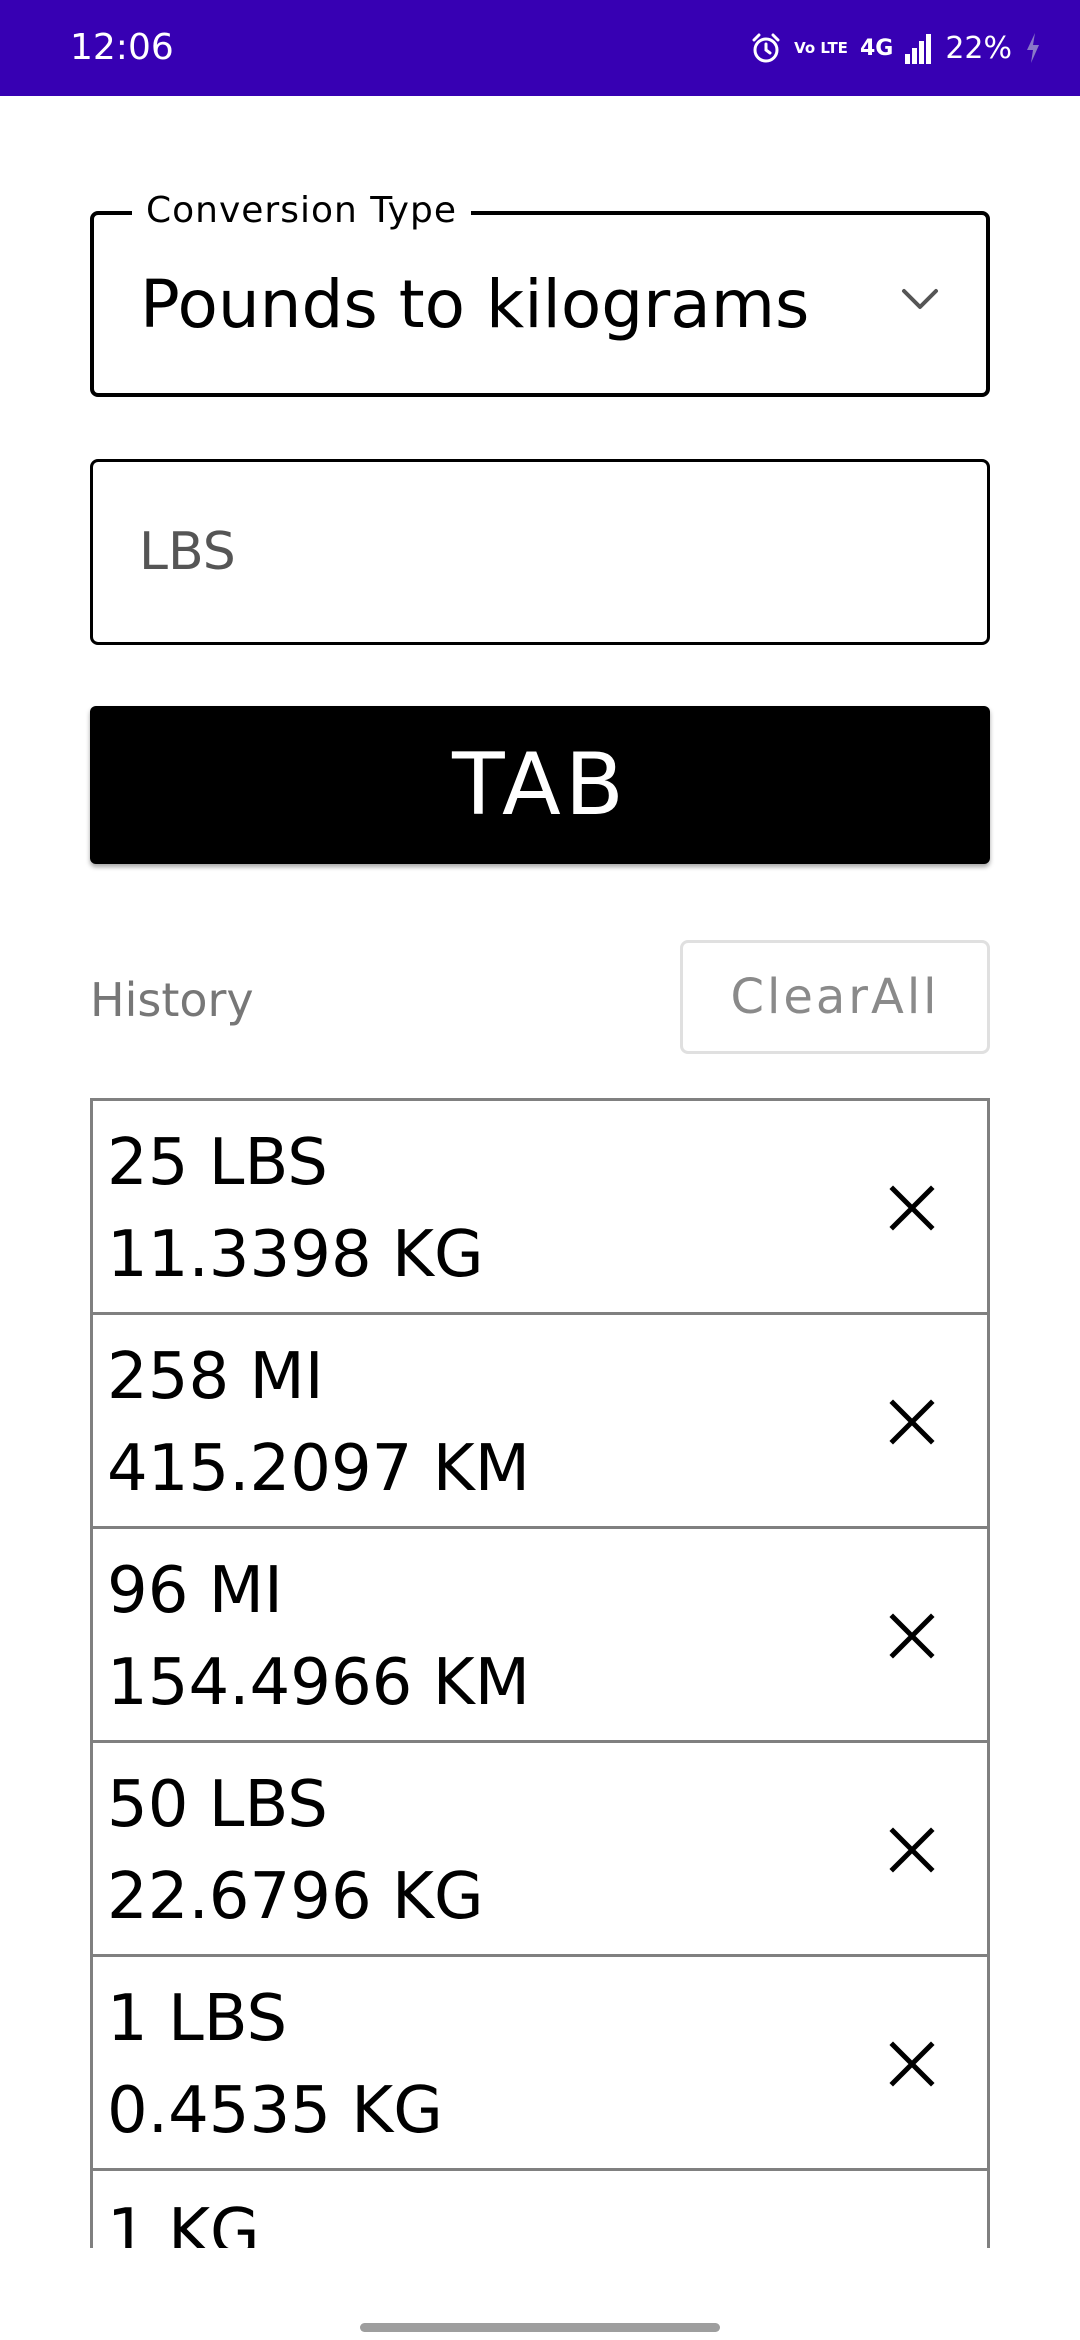  Describe the element at coordinates (217, 1163) in the screenshot. I see `history-item-input: 25 LBS` at that location.